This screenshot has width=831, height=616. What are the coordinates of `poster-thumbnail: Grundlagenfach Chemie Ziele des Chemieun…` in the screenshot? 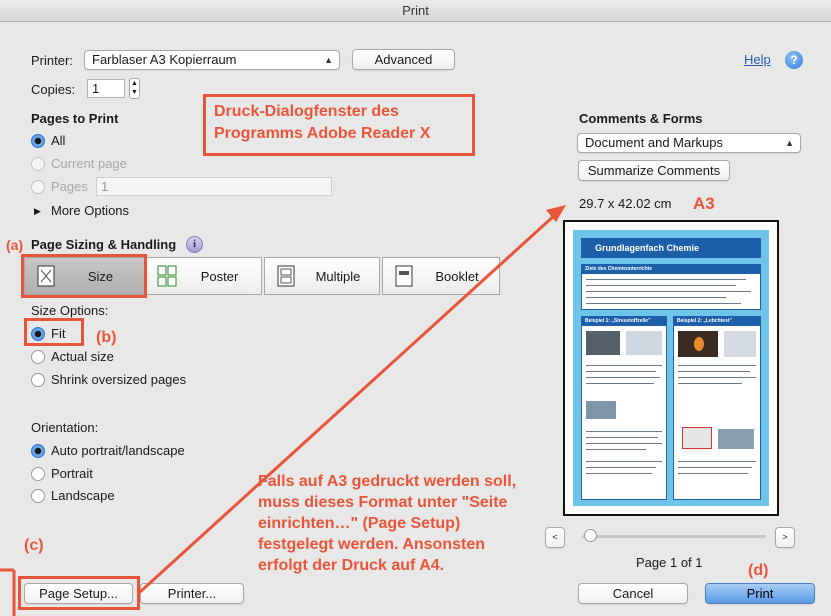 It's located at (671, 368).